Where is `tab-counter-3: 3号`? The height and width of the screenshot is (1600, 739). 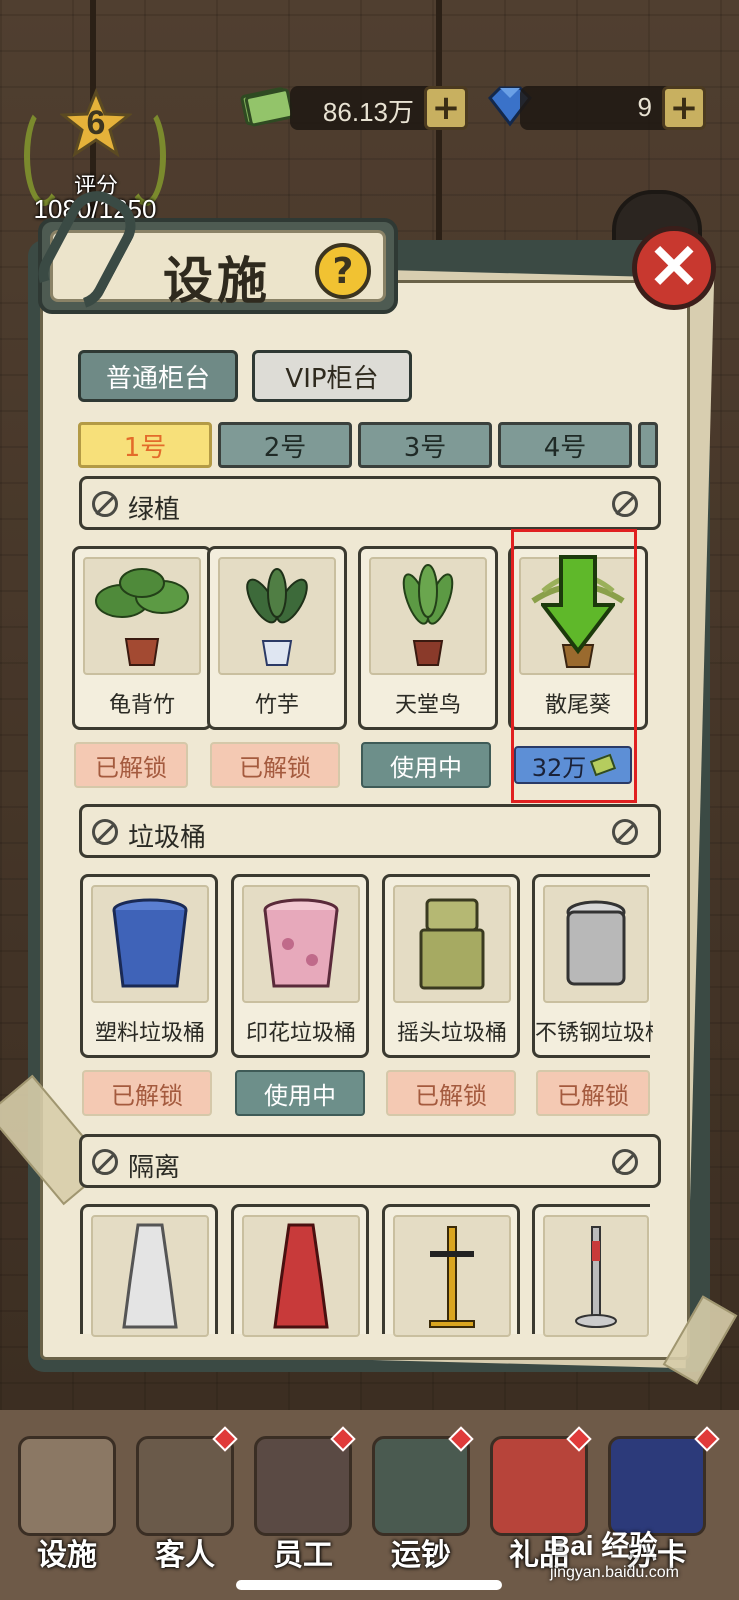 tab-counter-3: 3号 is located at coordinates (425, 445).